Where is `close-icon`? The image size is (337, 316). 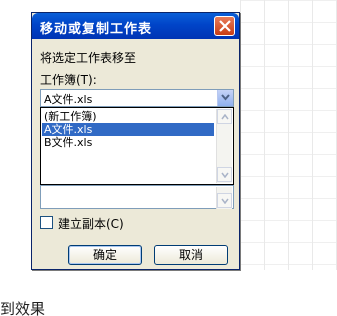
close-icon is located at coordinates (225, 26).